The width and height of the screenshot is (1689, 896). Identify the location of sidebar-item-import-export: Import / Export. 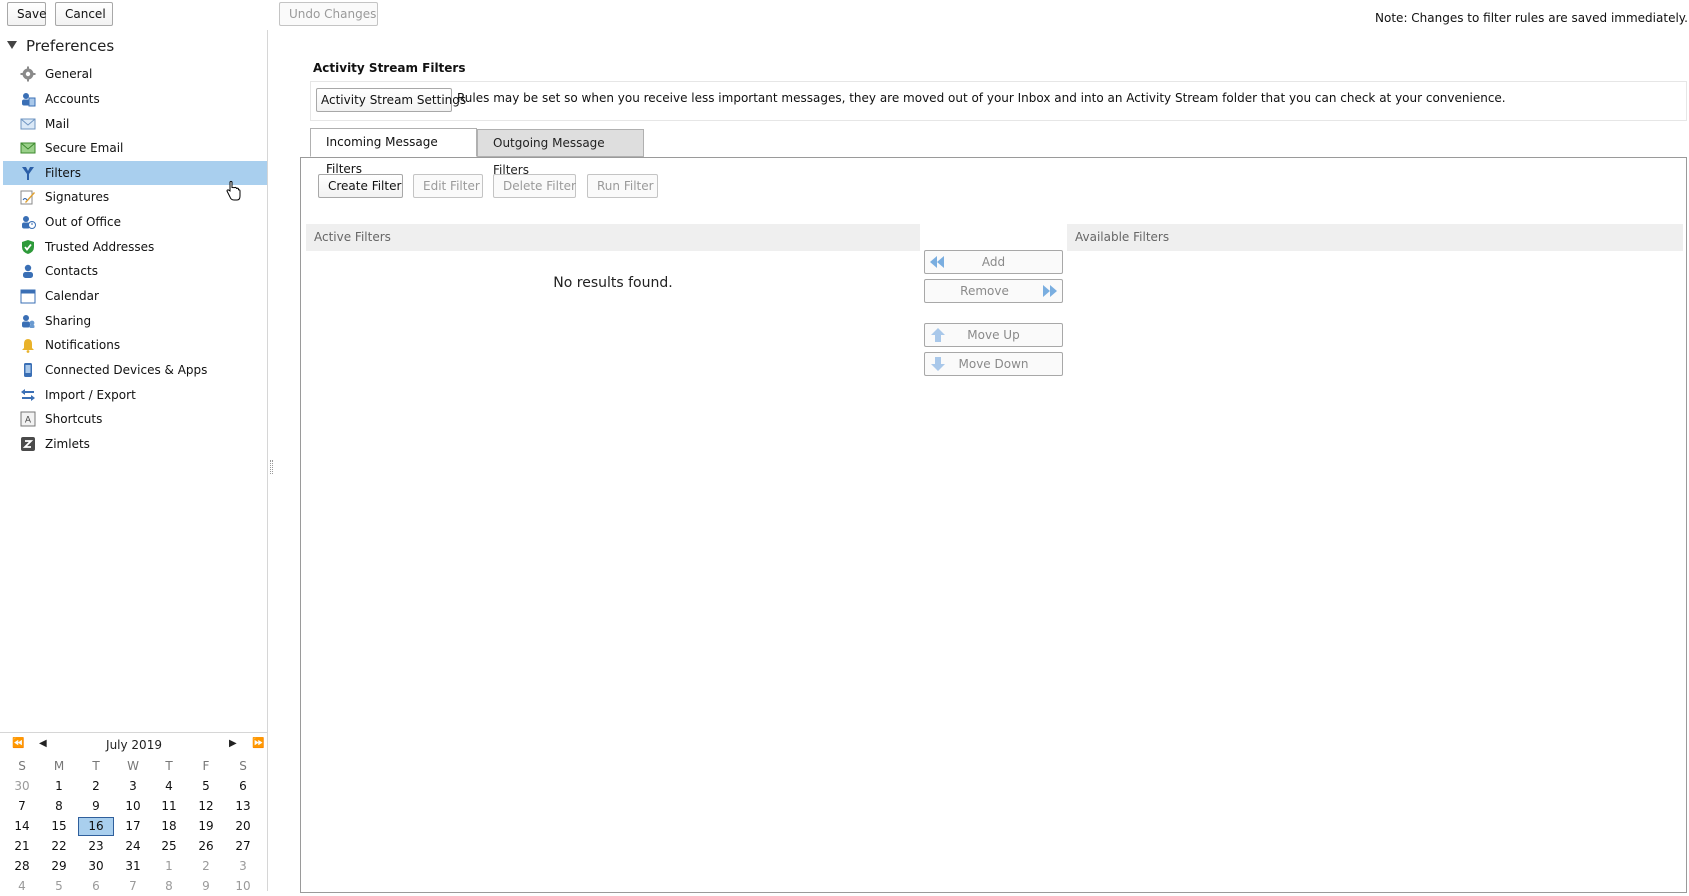
(135, 395).